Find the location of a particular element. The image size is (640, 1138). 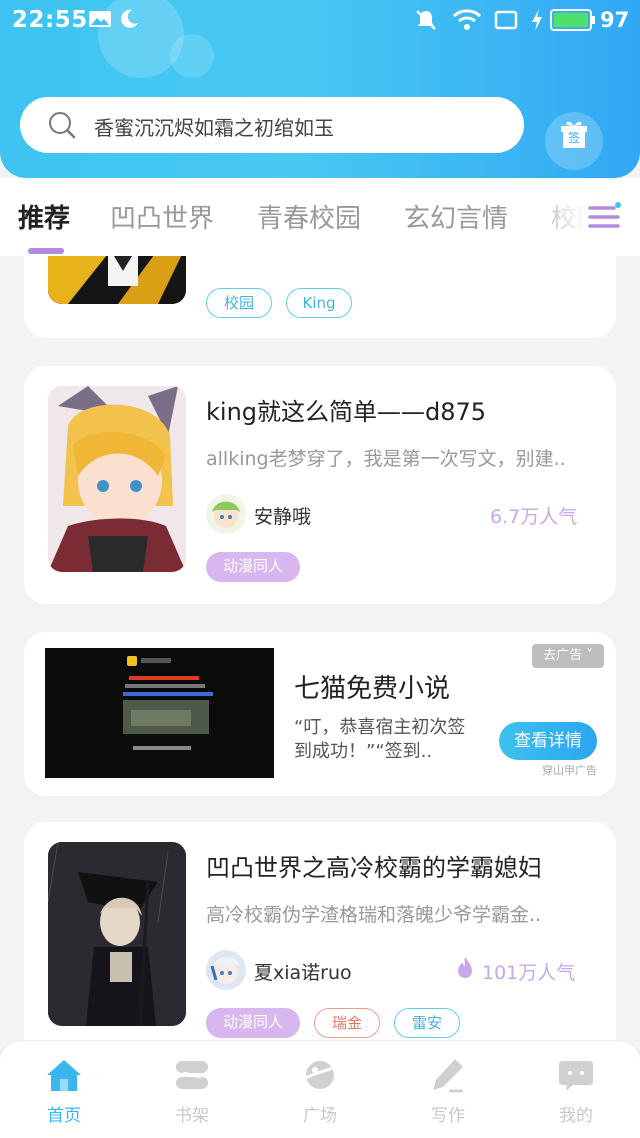

active-tab-indicator is located at coordinates (46, 251).